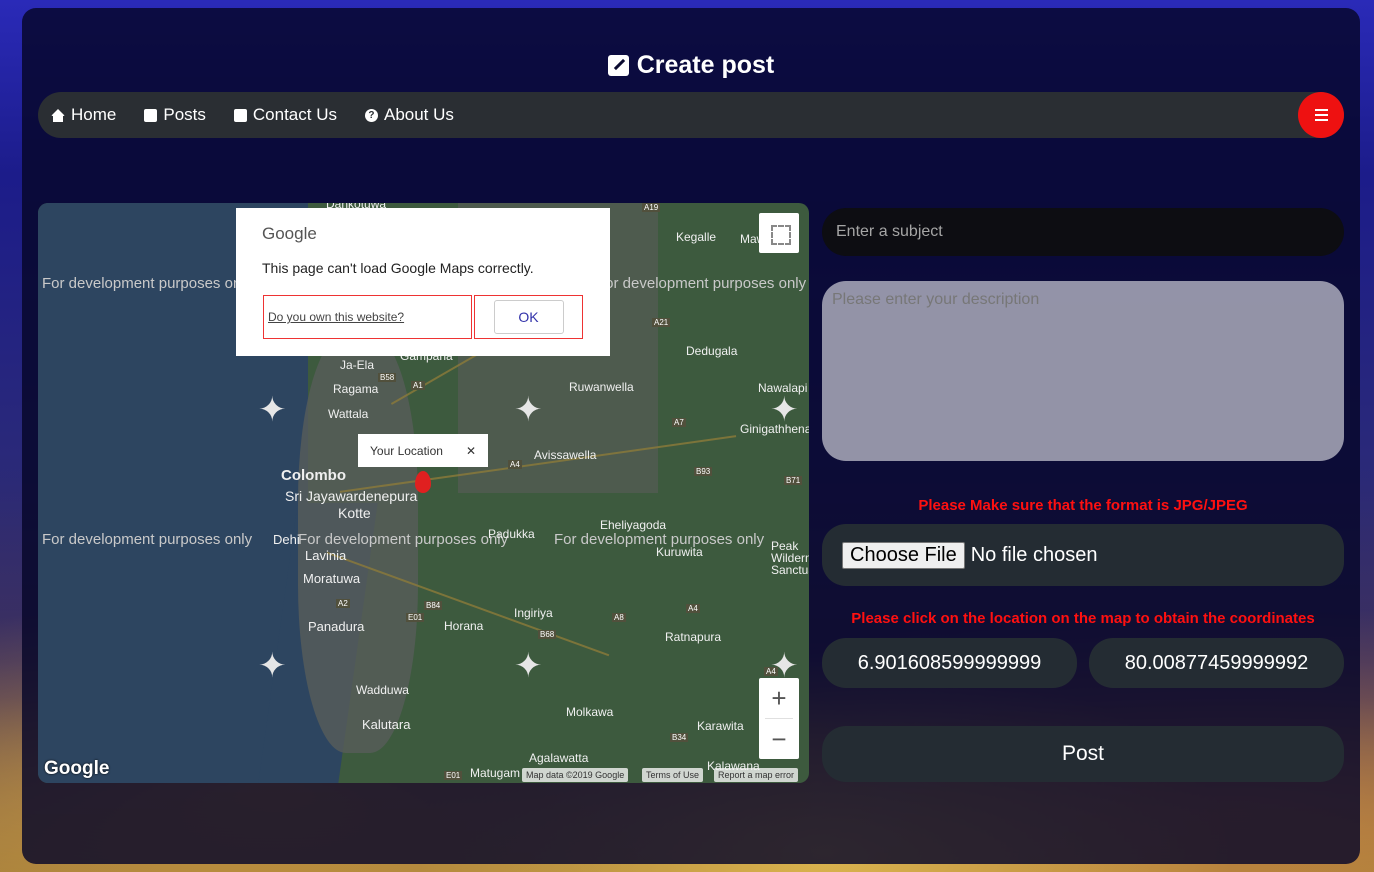  I want to click on close-icon: ✕, so click(471, 451).